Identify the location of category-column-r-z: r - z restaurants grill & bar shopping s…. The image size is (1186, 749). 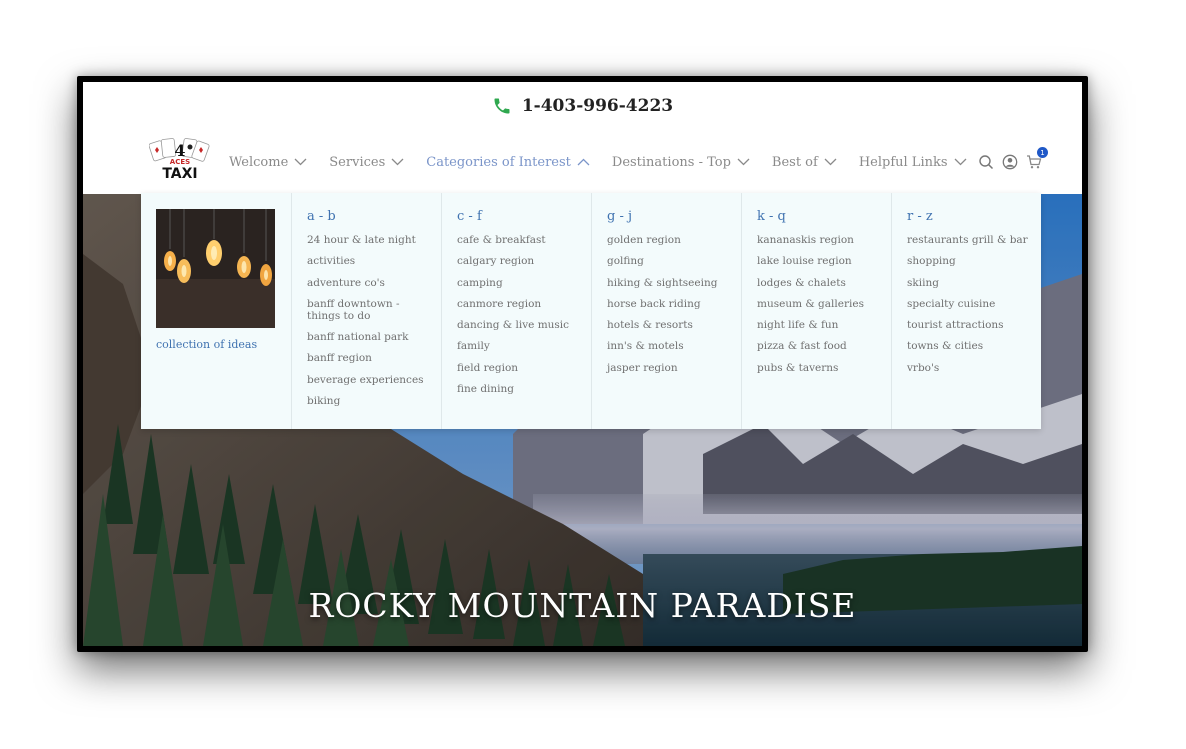
(966, 311).